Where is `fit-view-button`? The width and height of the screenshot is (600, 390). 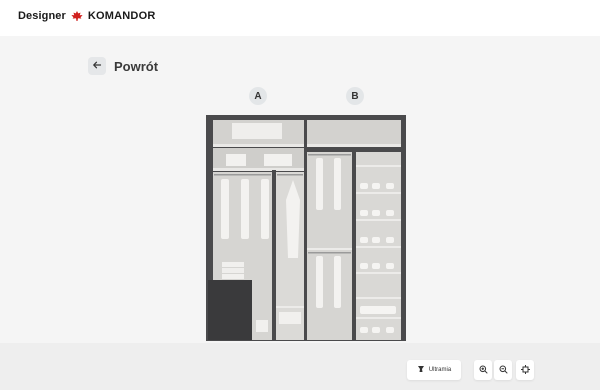 fit-view-button is located at coordinates (525, 370).